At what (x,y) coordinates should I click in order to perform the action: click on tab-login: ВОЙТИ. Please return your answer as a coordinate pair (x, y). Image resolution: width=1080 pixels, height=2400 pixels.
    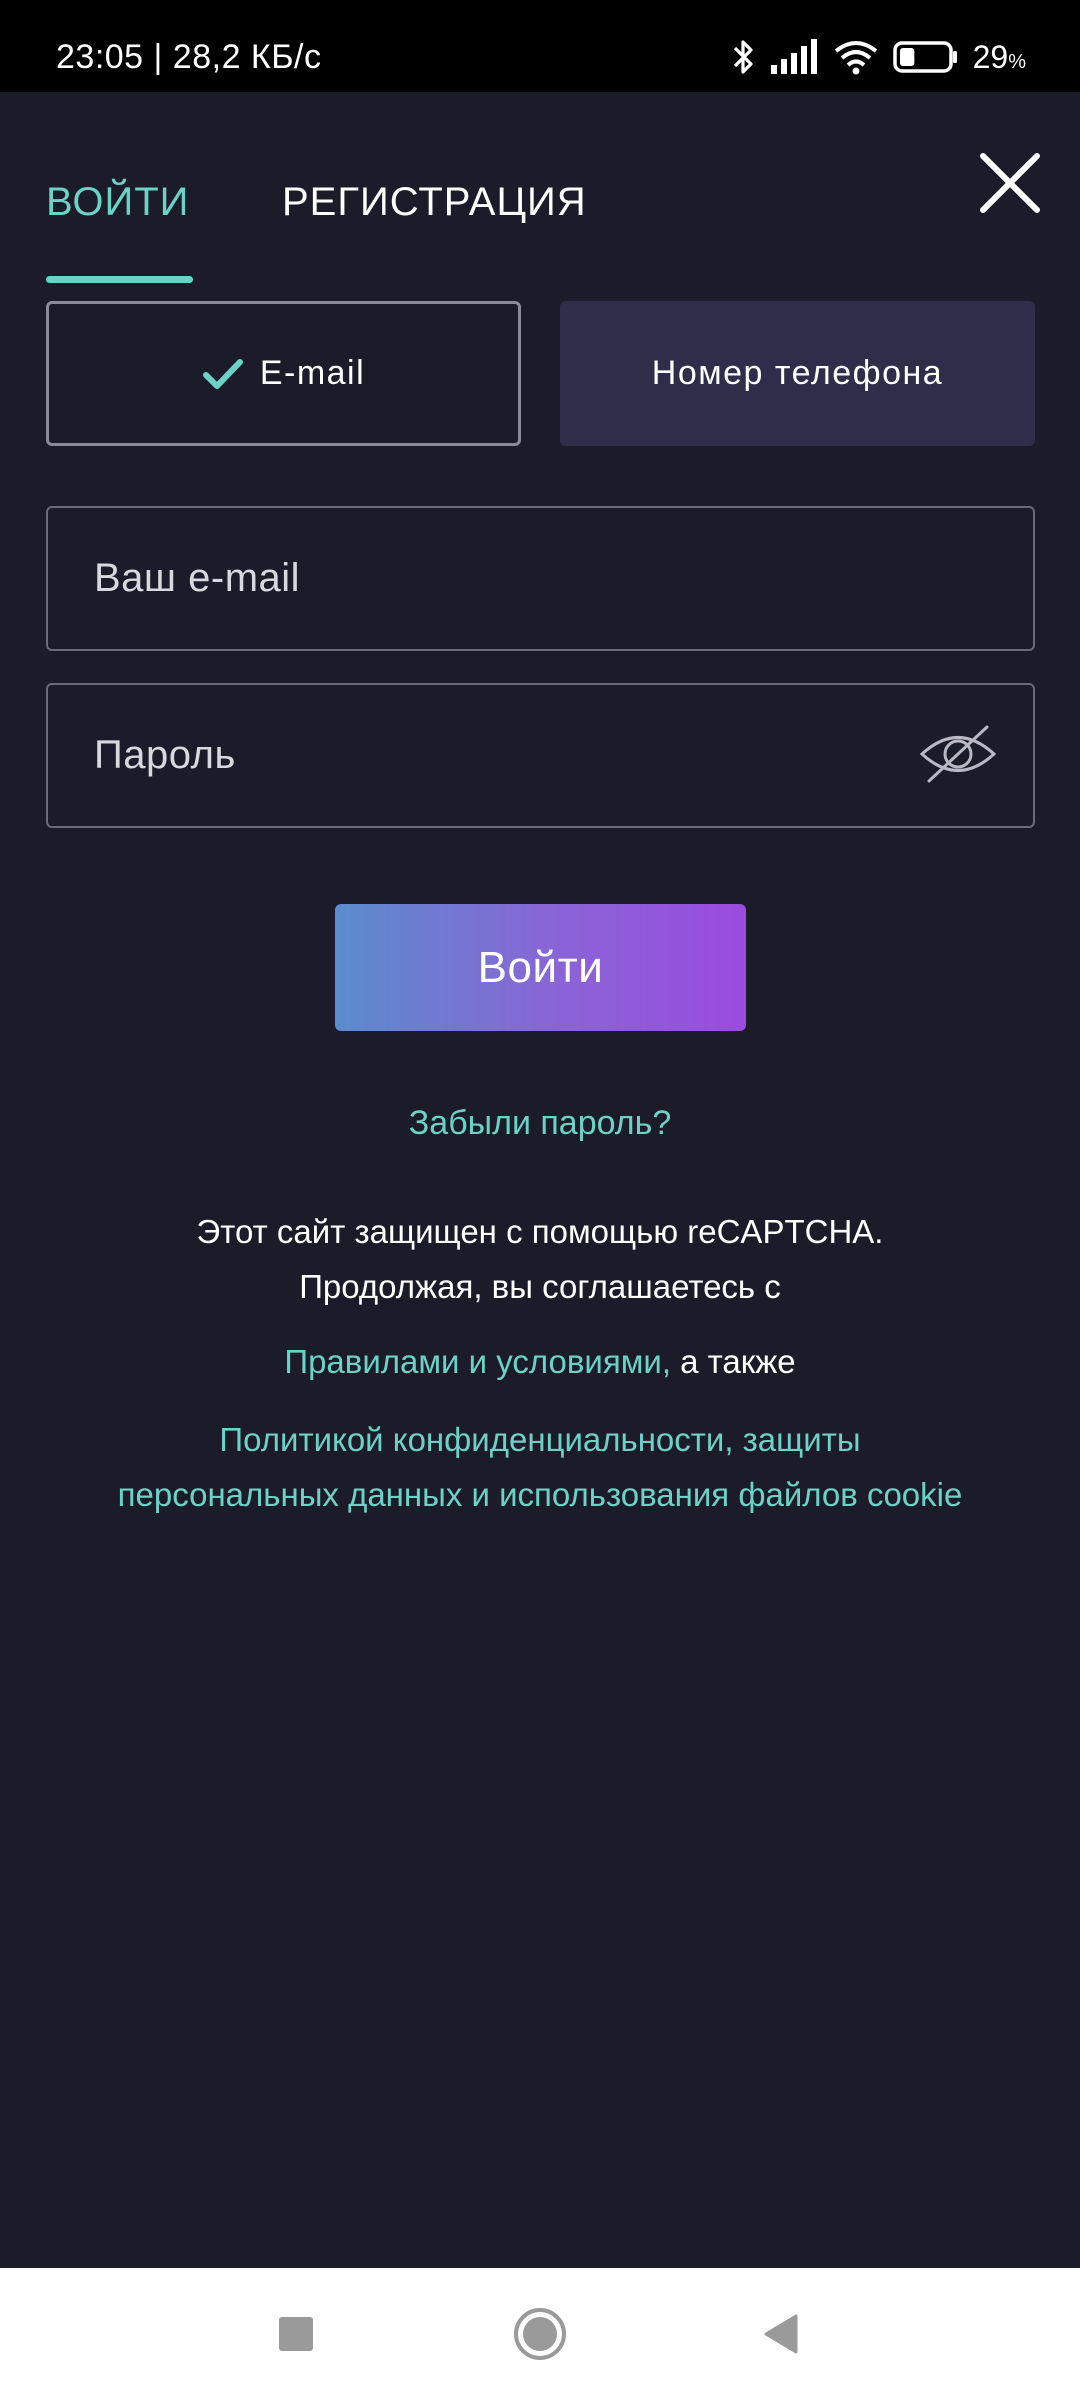
    Looking at the image, I should click on (117, 202).